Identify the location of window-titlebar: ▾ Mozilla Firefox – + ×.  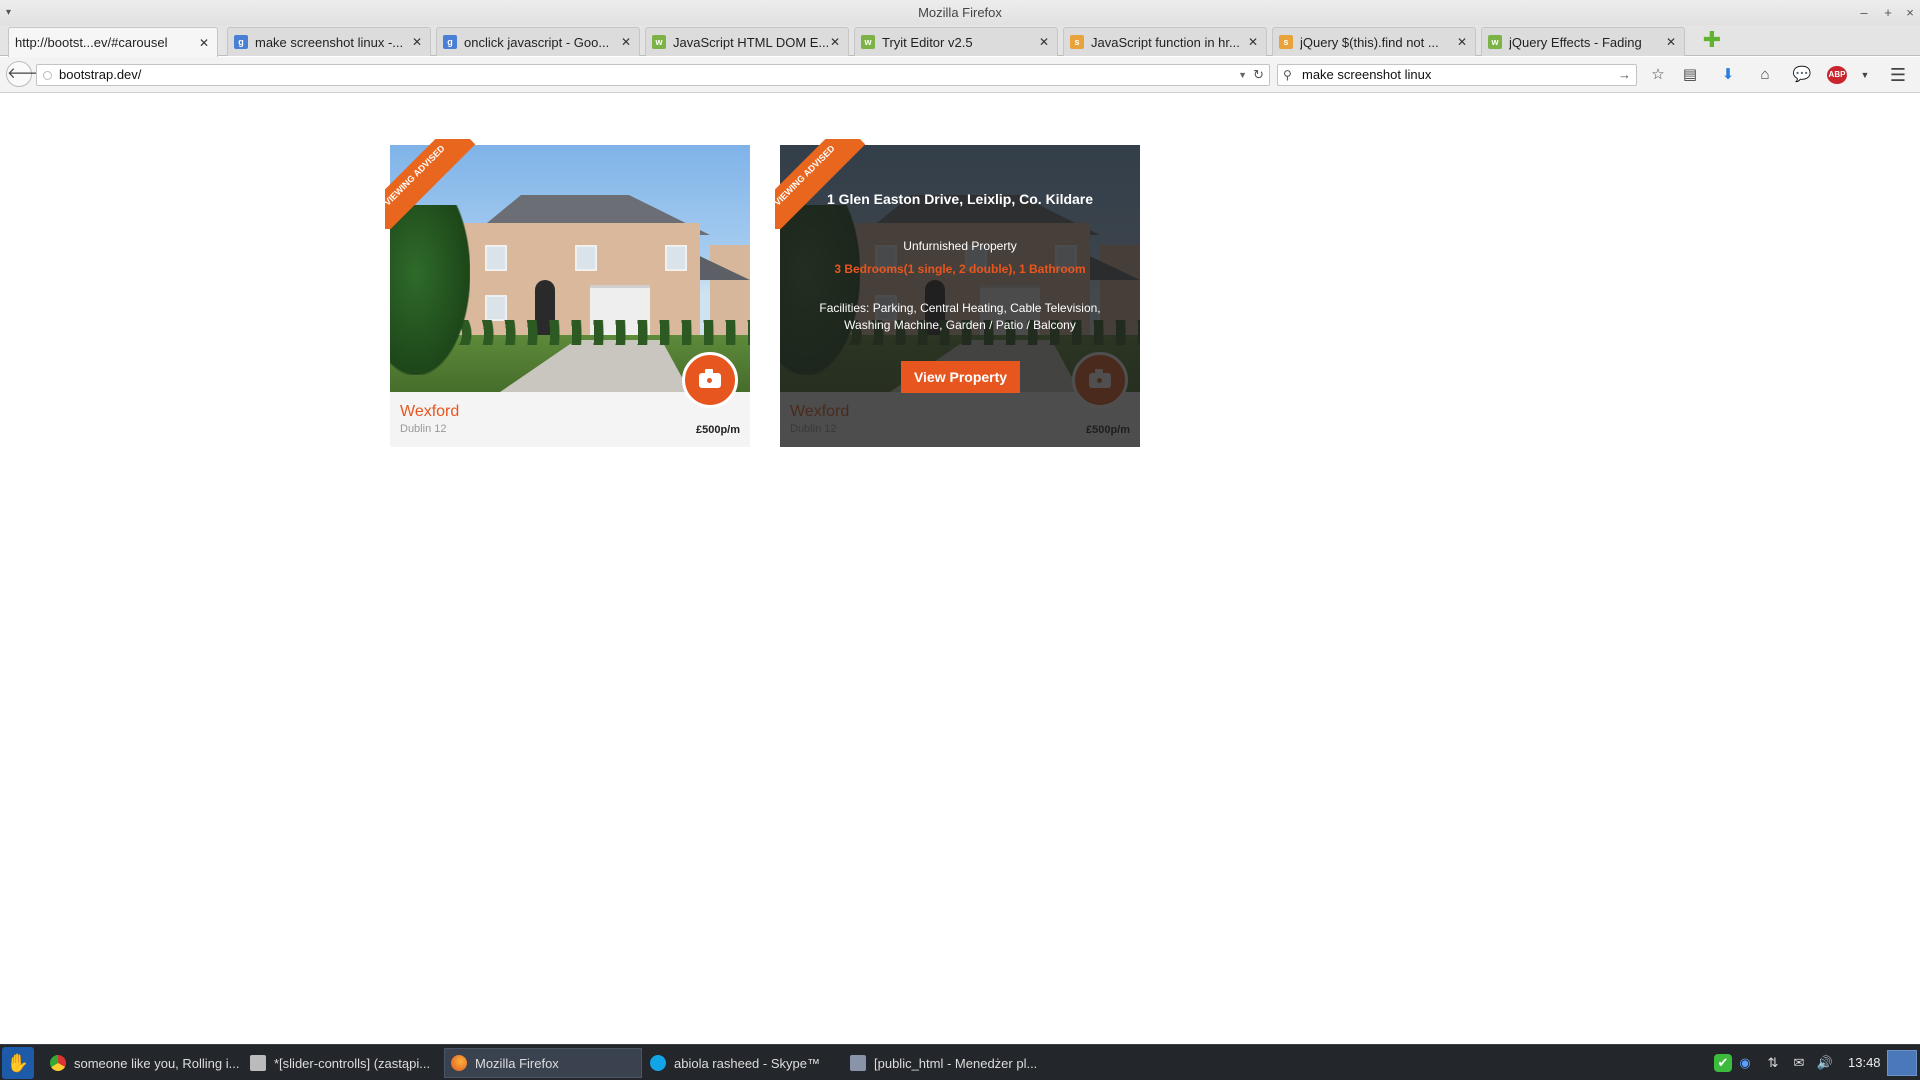
(960, 12).